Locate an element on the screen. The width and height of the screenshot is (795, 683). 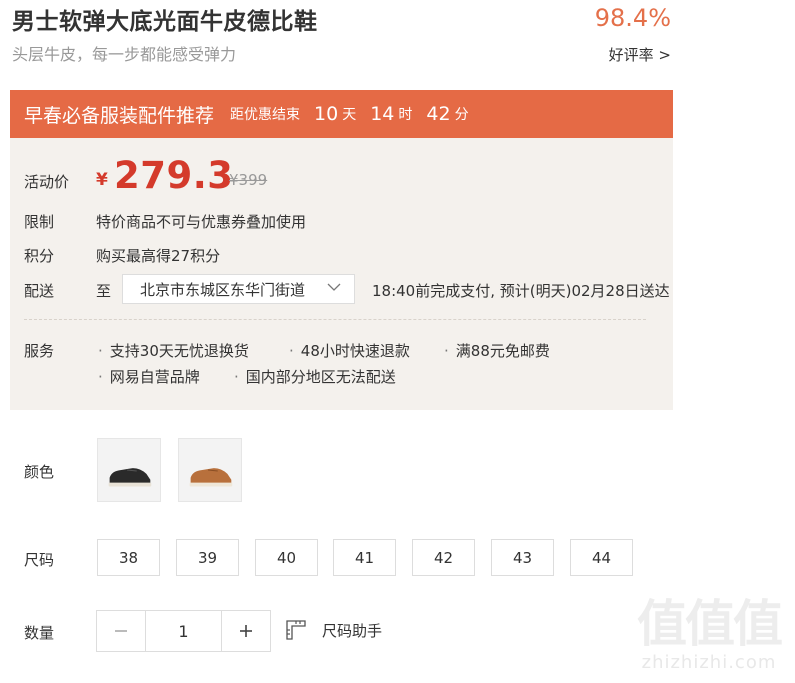
brown-shoe-icon is located at coordinates (210, 470).